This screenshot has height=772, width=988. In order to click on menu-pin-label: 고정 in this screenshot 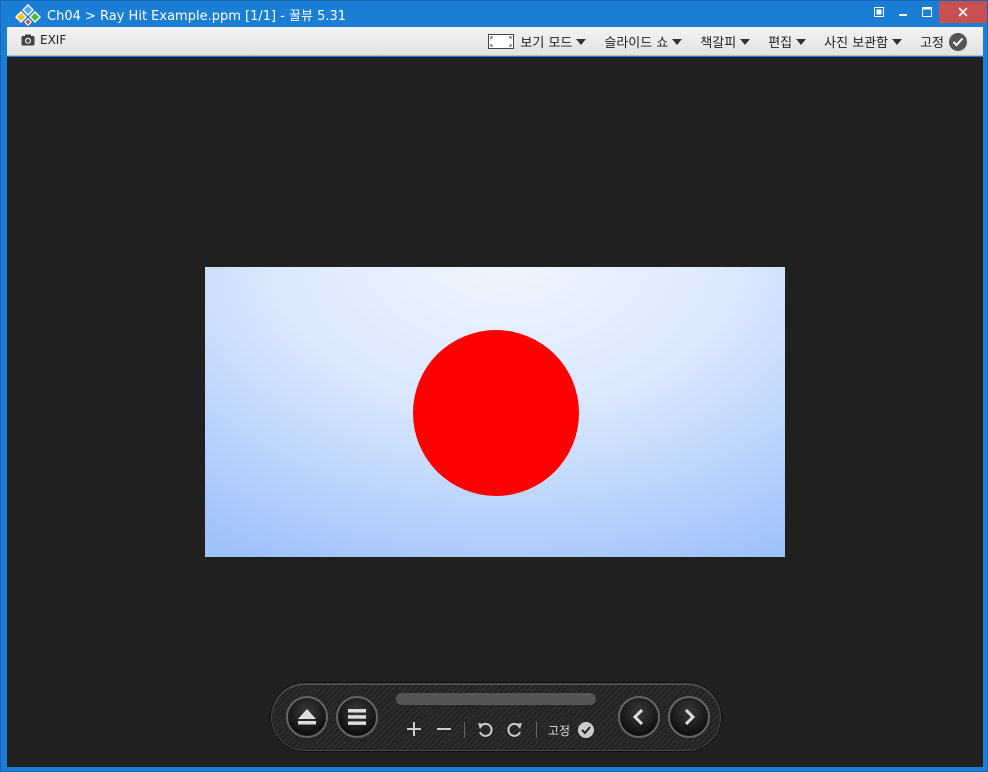, I will do `click(932, 43)`.